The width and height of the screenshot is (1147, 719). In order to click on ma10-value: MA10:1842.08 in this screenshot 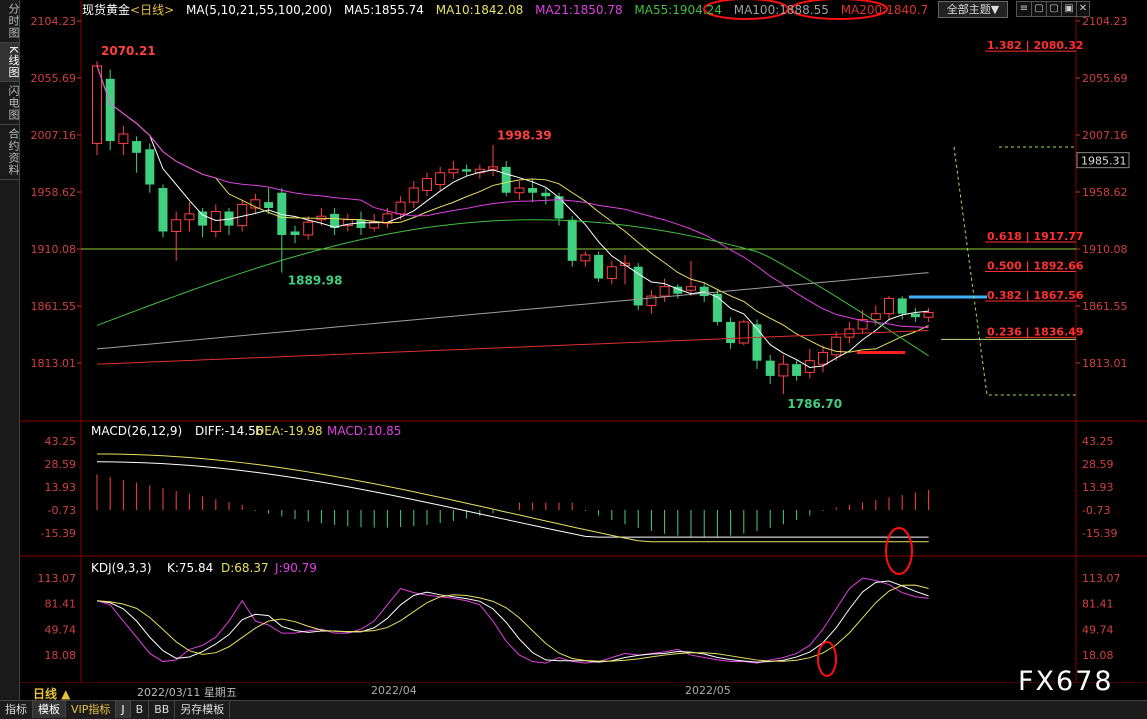, I will do `click(479, 10)`.